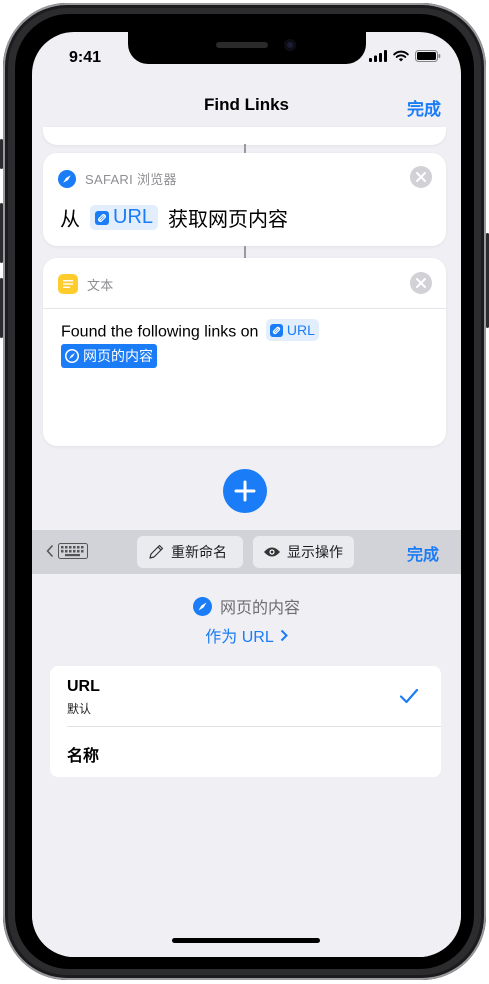 This screenshot has height=984, width=489. I want to click on chevron-left-icon, so click(50, 551).